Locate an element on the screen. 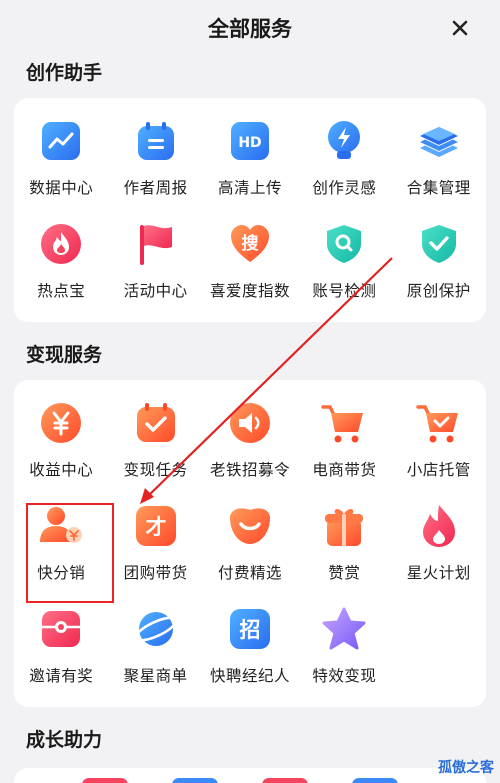  service-data-center: 数据中心 is located at coordinates (61, 157).